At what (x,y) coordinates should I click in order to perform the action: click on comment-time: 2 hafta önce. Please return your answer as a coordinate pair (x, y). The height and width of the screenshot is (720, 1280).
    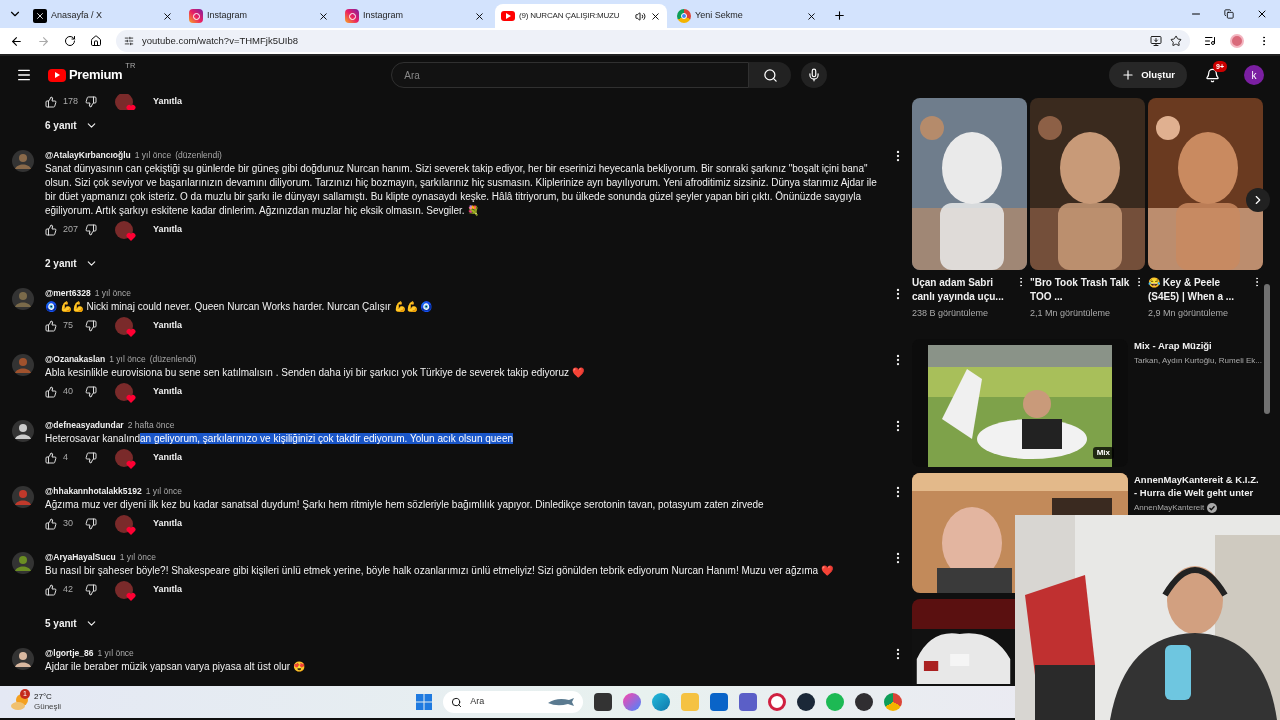
    Looking at the image, I should click on (151, 425).